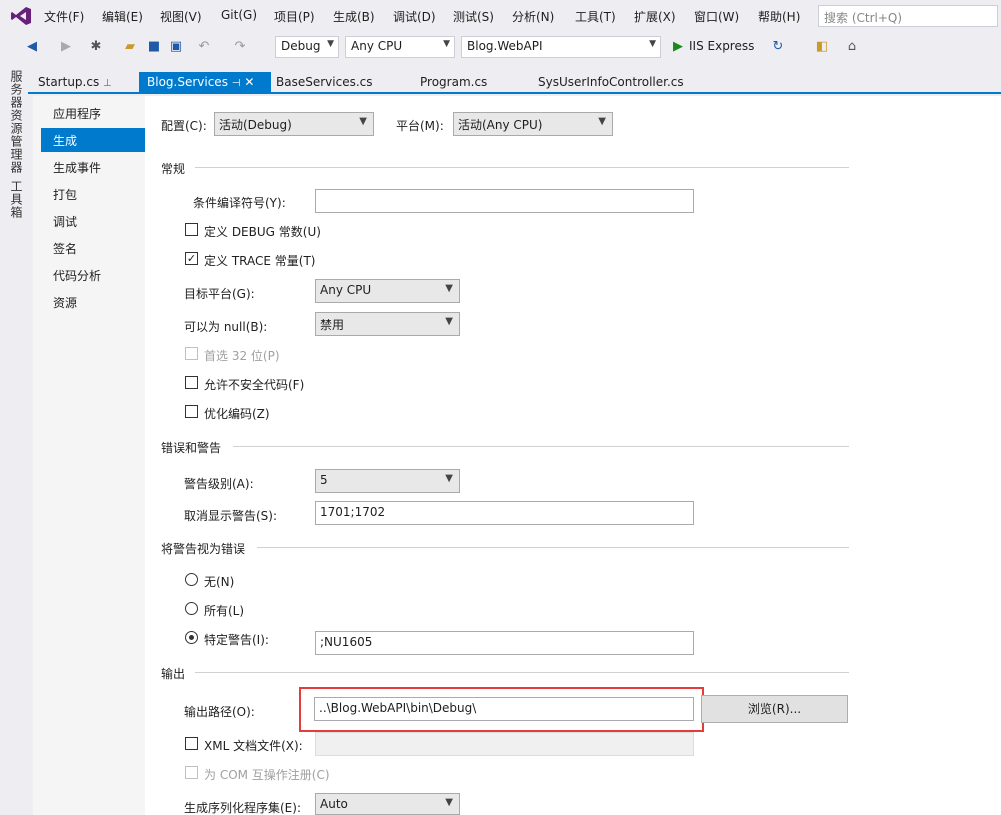 The height and width of the screenshot is (815, 1001). I want to click on config-combo: Debug ▼, so click(307, 47).